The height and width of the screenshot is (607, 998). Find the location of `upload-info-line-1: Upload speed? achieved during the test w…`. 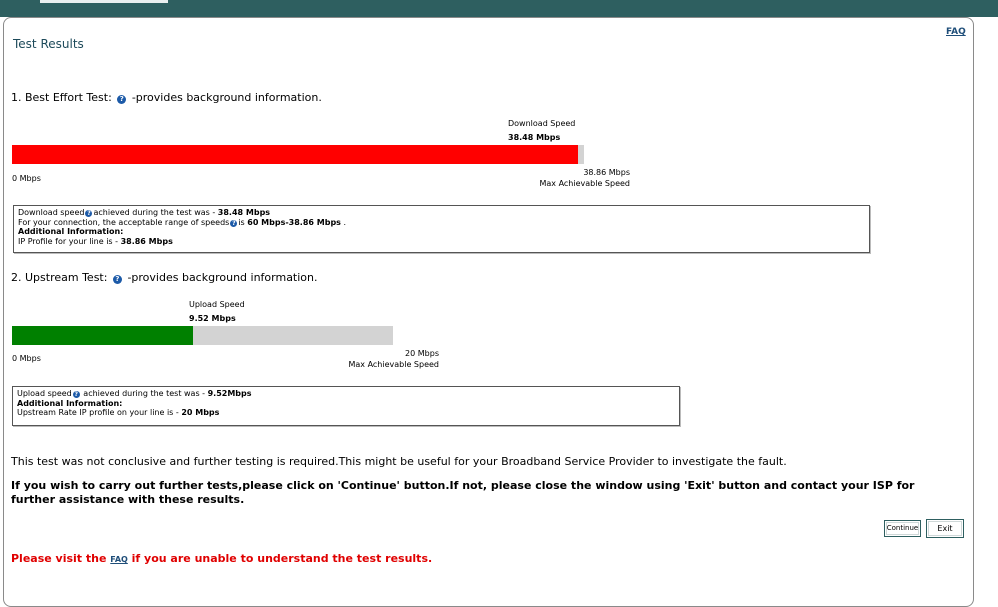

upload-info-line-1: Upload speed? achieved during the test w… is located at coordinates (346, 394).